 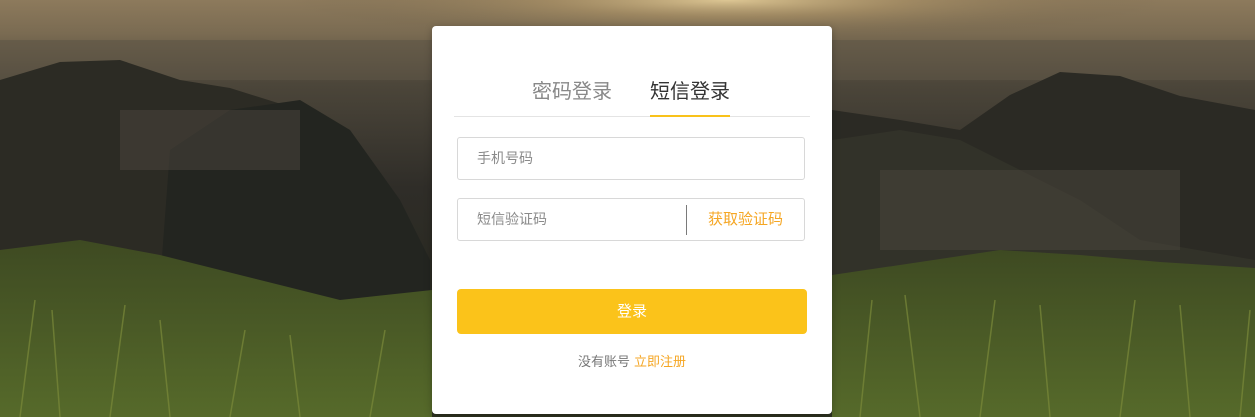 I want to click on phone-input, so click(x=631, y=158).